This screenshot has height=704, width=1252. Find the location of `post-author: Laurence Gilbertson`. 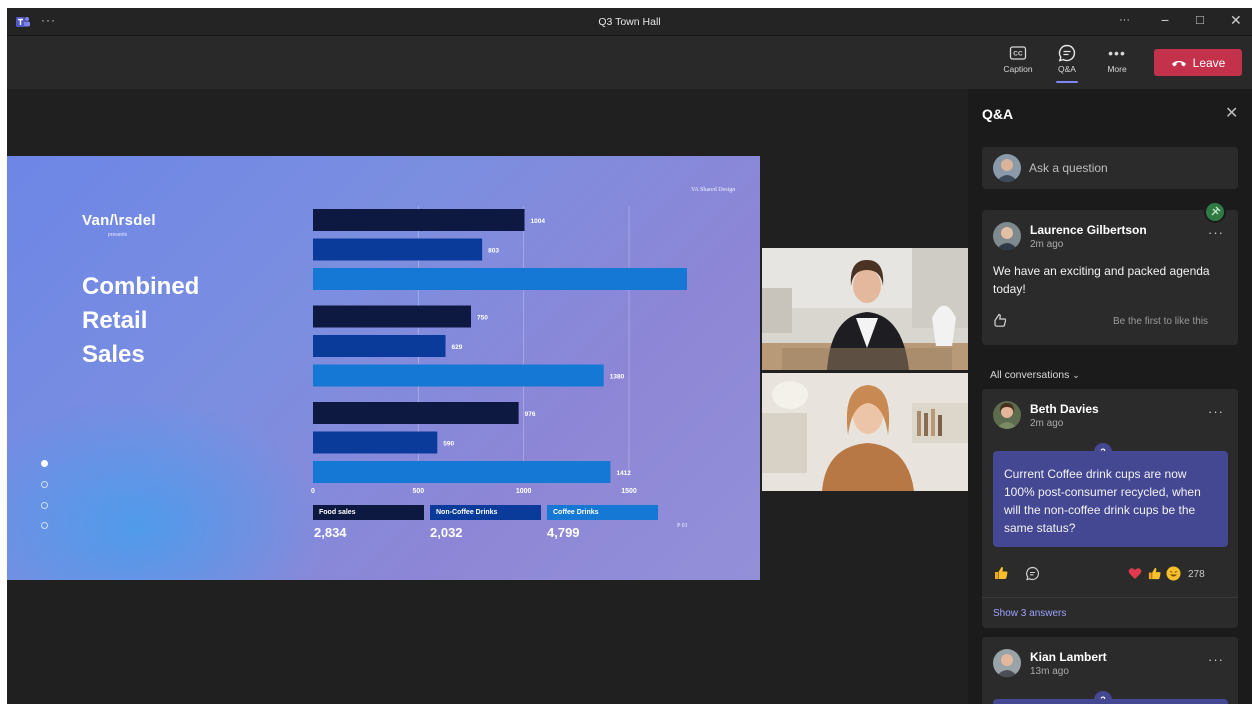

post-author: Laurence Gilbertson is located at coordinates (1088, 230).